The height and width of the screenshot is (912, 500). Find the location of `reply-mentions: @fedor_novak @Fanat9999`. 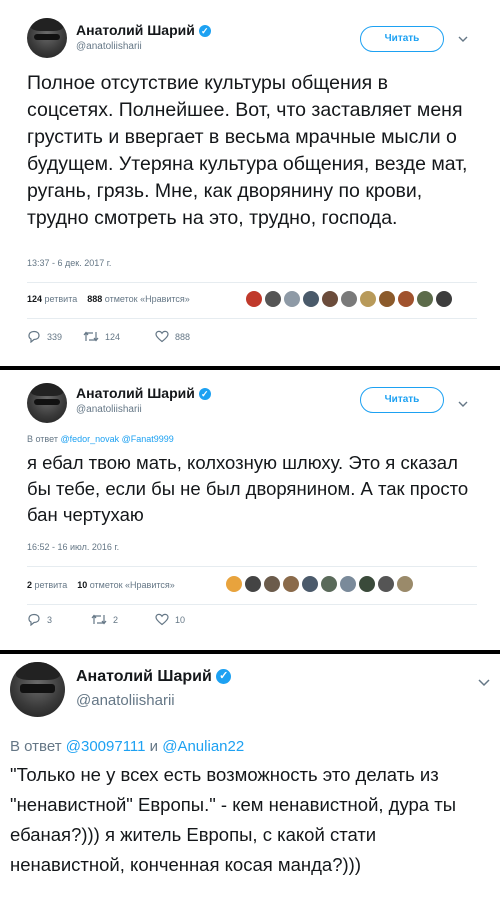

reply-mentions: @fedor_novak @Fanat9999 is located at coordinates (116, 439).